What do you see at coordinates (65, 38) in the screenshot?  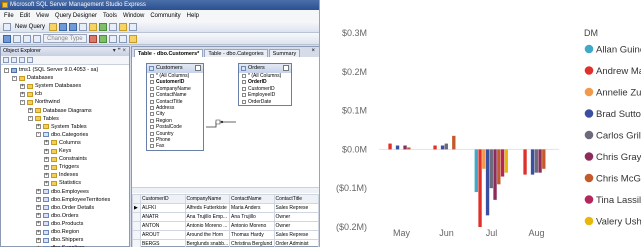 I see `change-type-dropdown: Change Type` at bounding box center [65, 38].